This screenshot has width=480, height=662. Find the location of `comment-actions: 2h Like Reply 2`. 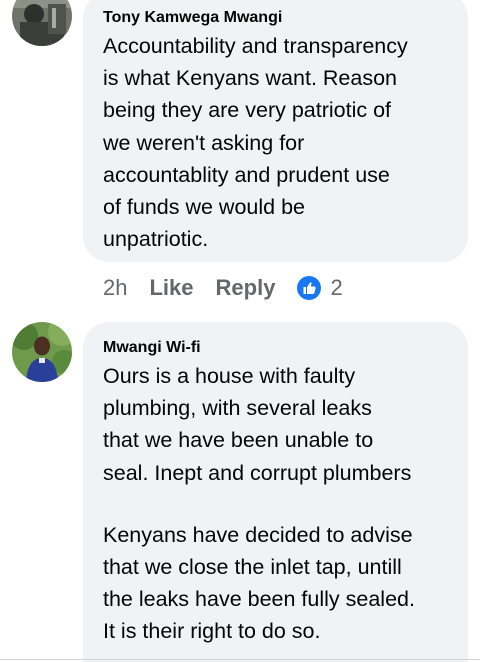

comment-actions: 2h Like Reply 2 is located at coordinates (223, 288).